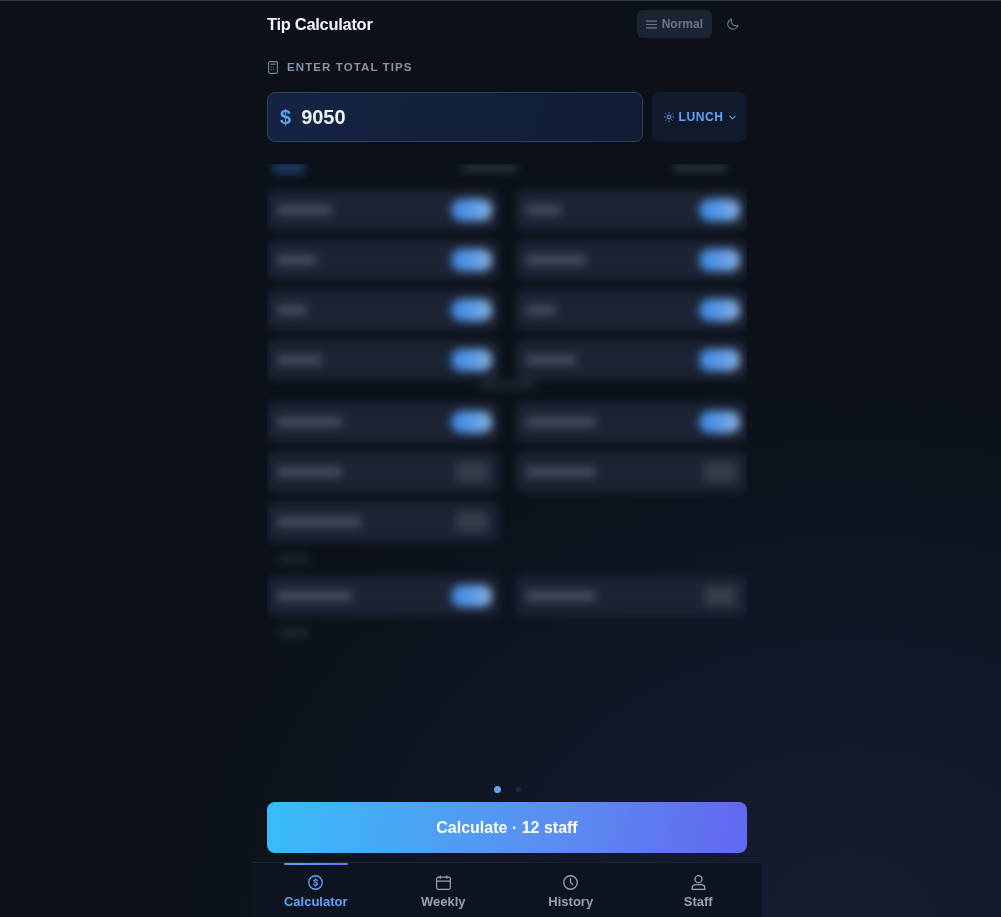 This screenshot has height=917, width=1001. I want to click on dollar-circle-icon, so click(316, 882).